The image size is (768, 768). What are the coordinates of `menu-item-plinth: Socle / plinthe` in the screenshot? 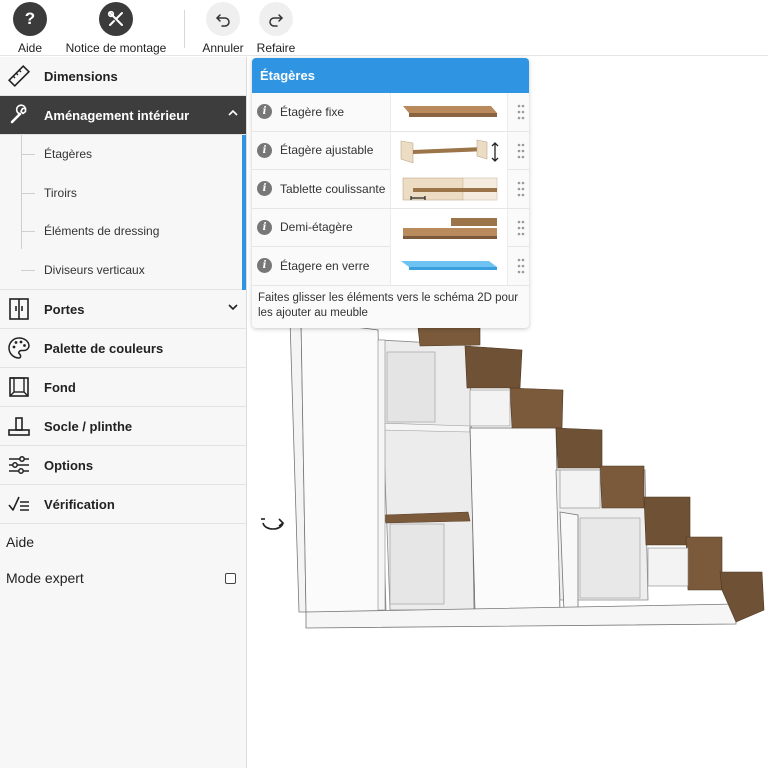 It's located at (123, 426).